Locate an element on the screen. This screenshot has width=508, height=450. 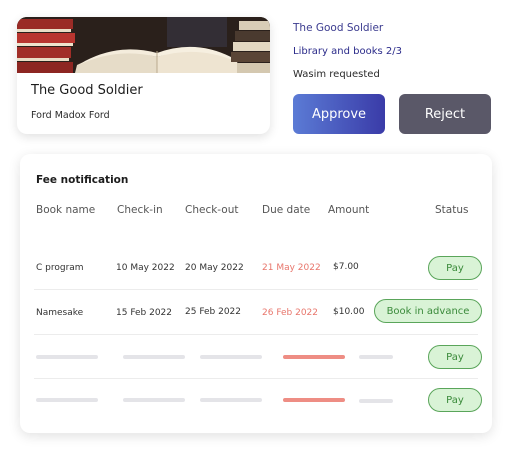
book-in-advance-button: Book in advance is located at coordinates (428, 311).